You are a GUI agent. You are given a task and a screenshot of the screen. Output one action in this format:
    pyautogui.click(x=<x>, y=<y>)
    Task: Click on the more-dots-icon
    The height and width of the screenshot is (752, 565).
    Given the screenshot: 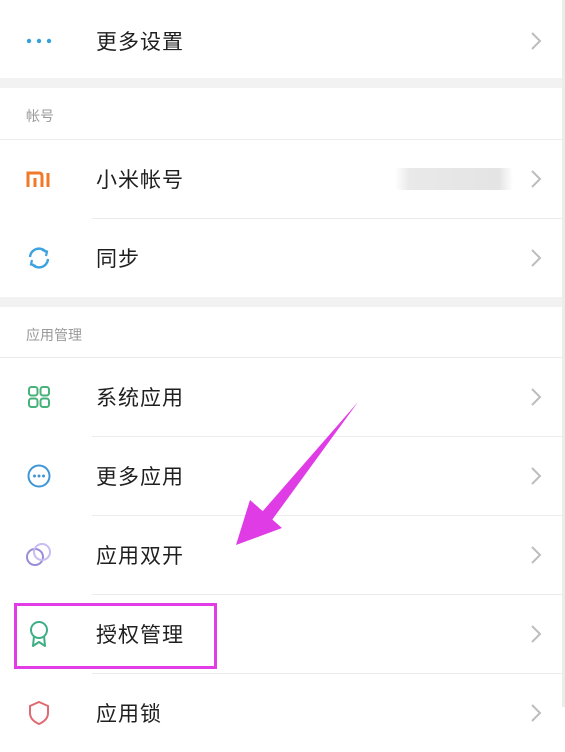 What is the action you would take?
    pyautogui.click(x=39, y=41)
    